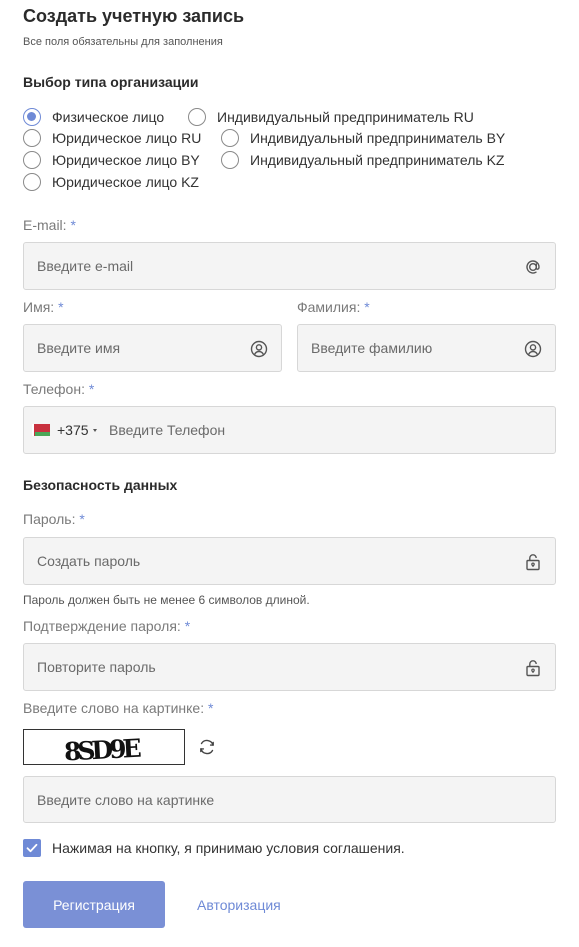 This screenshot has width=579, height=947. What do you see at coordinates (123, 42) in the screenshot?
I see `page-subtitle: Все поля обязательны для заполнения` at bounding box center [123, 42].